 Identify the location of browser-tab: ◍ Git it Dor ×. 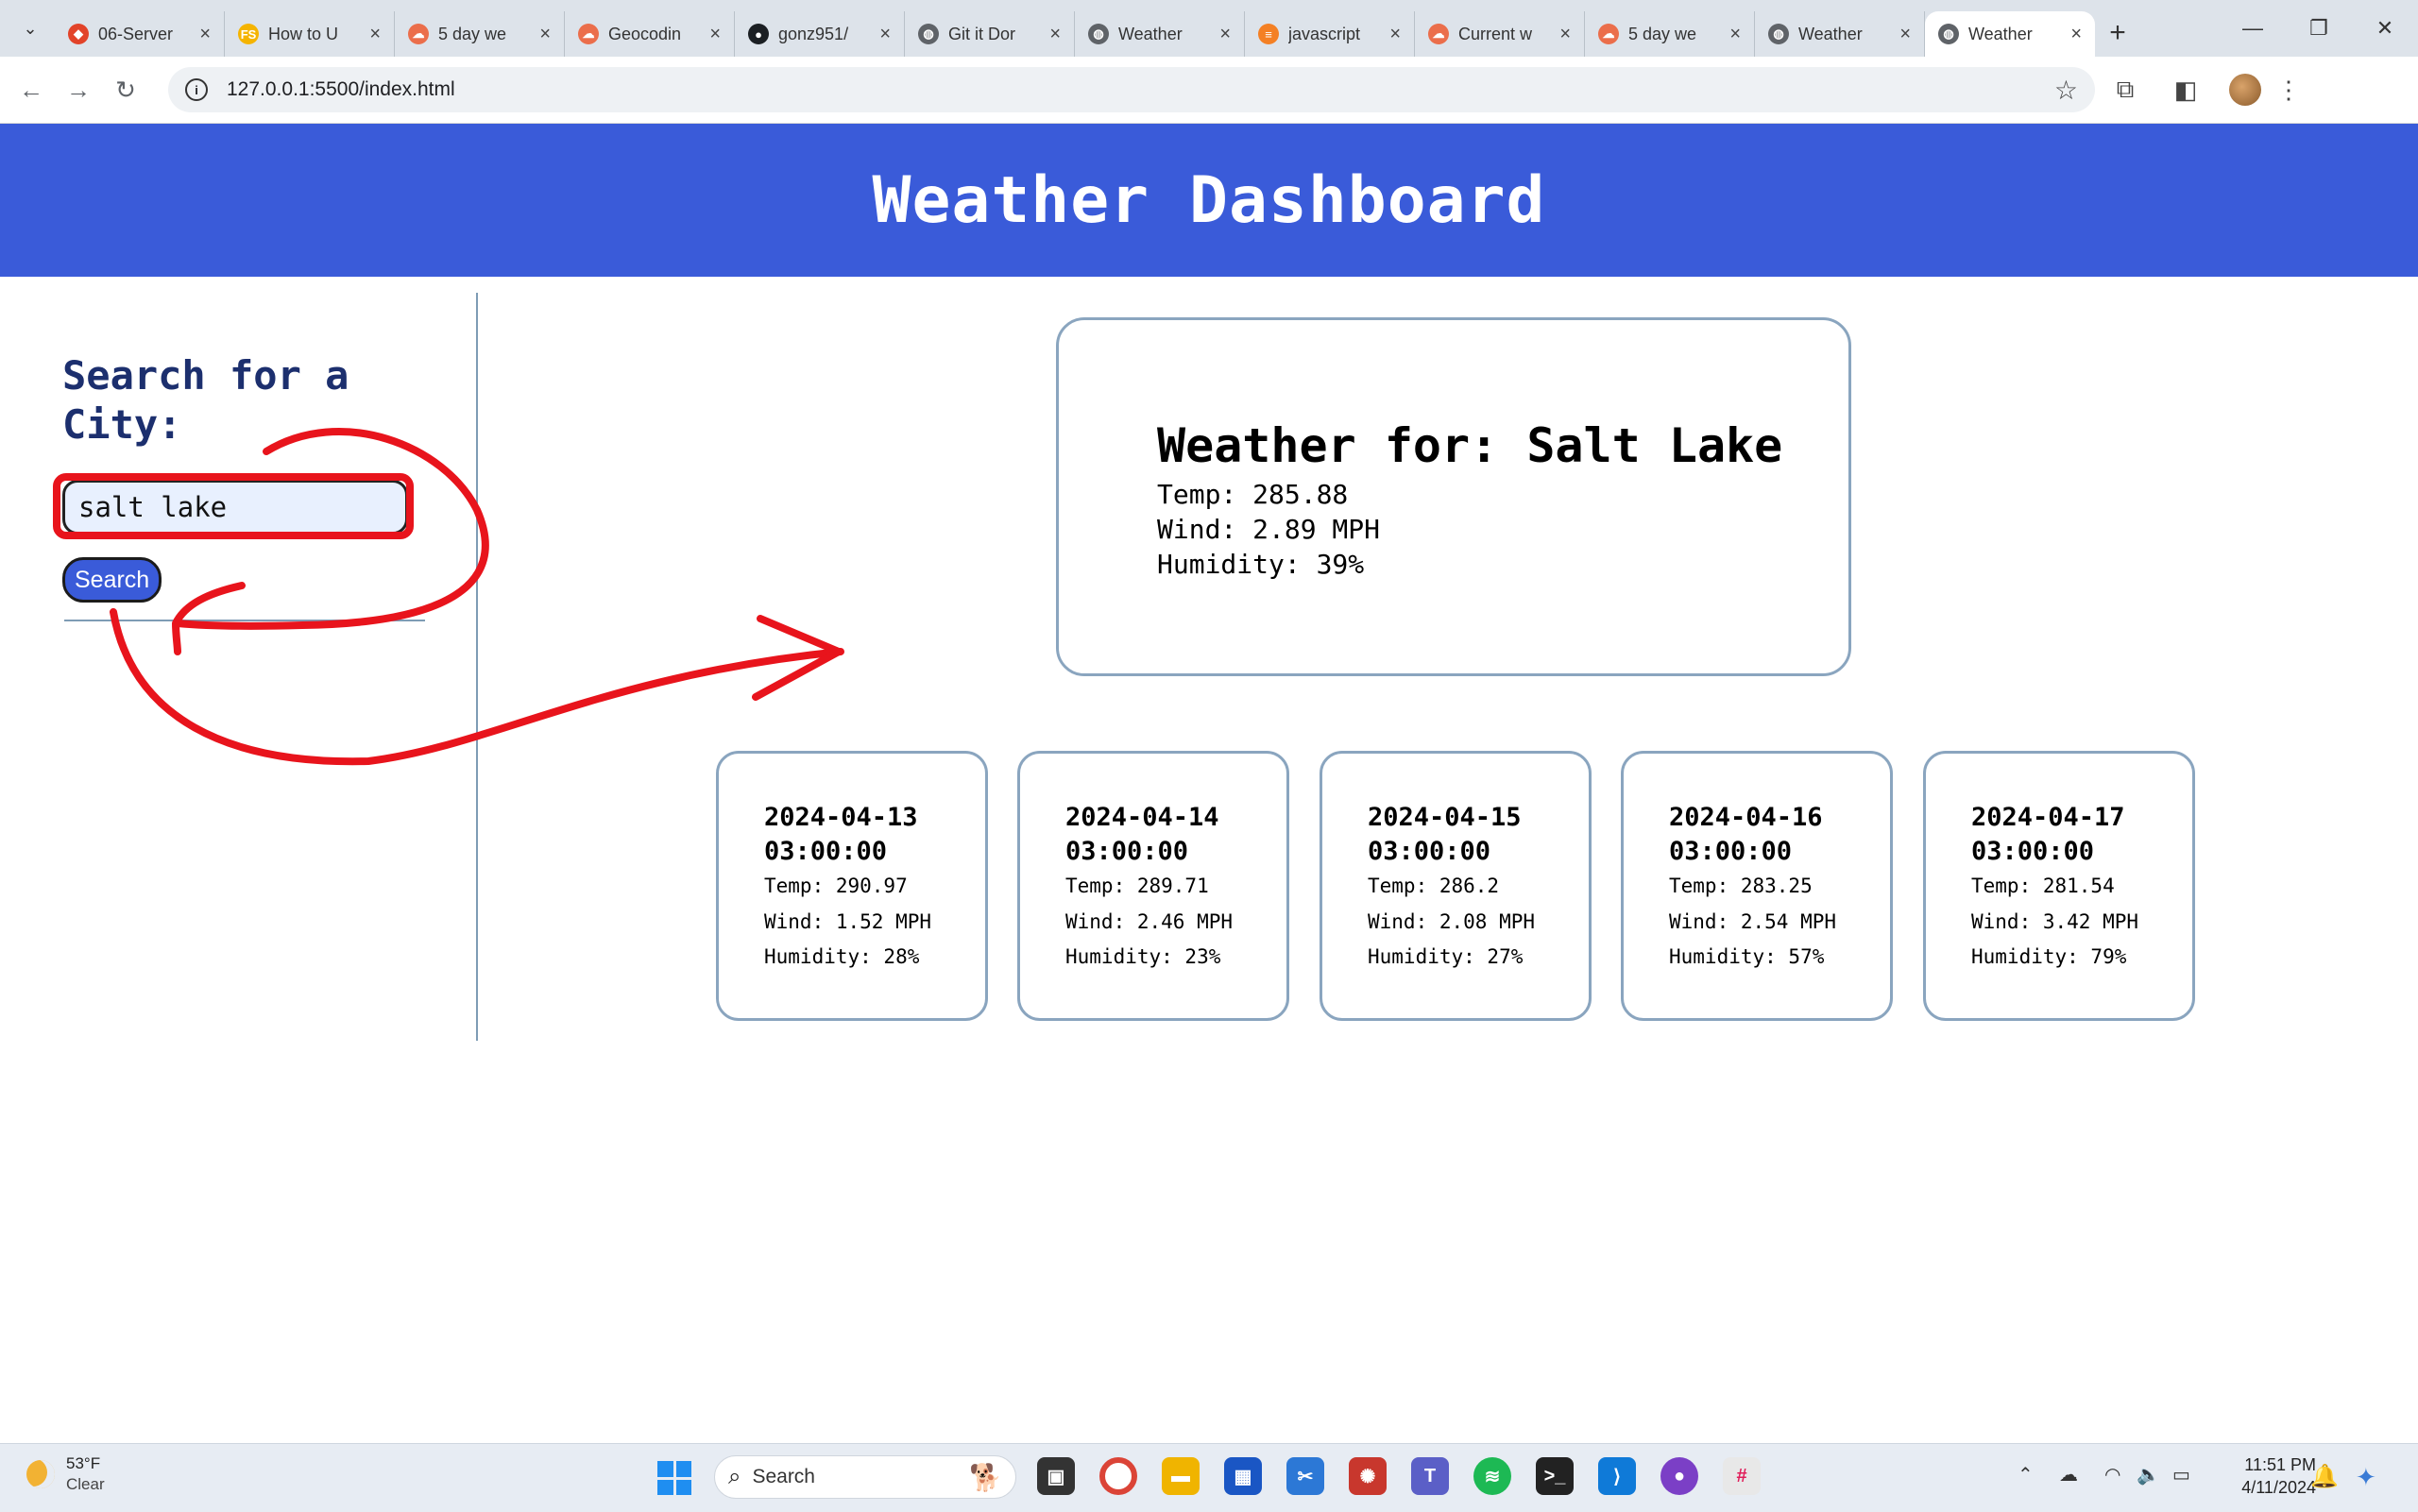
(990, 34).